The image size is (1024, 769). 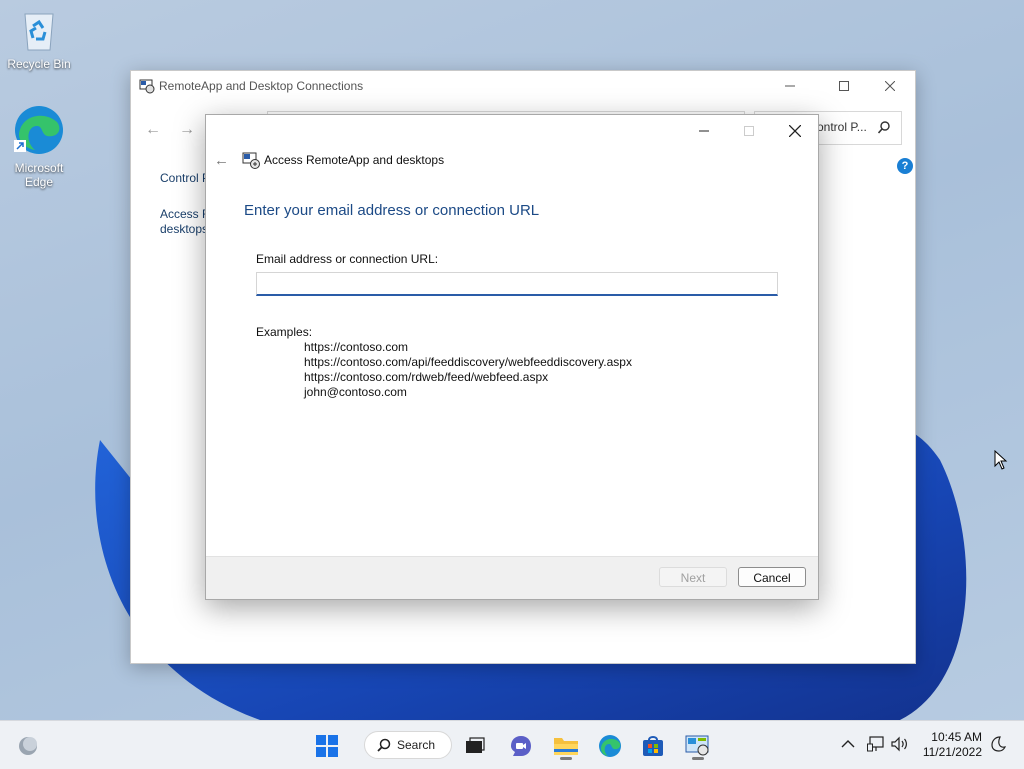 I want to click on task-view-button, so click(x=475, y=746).